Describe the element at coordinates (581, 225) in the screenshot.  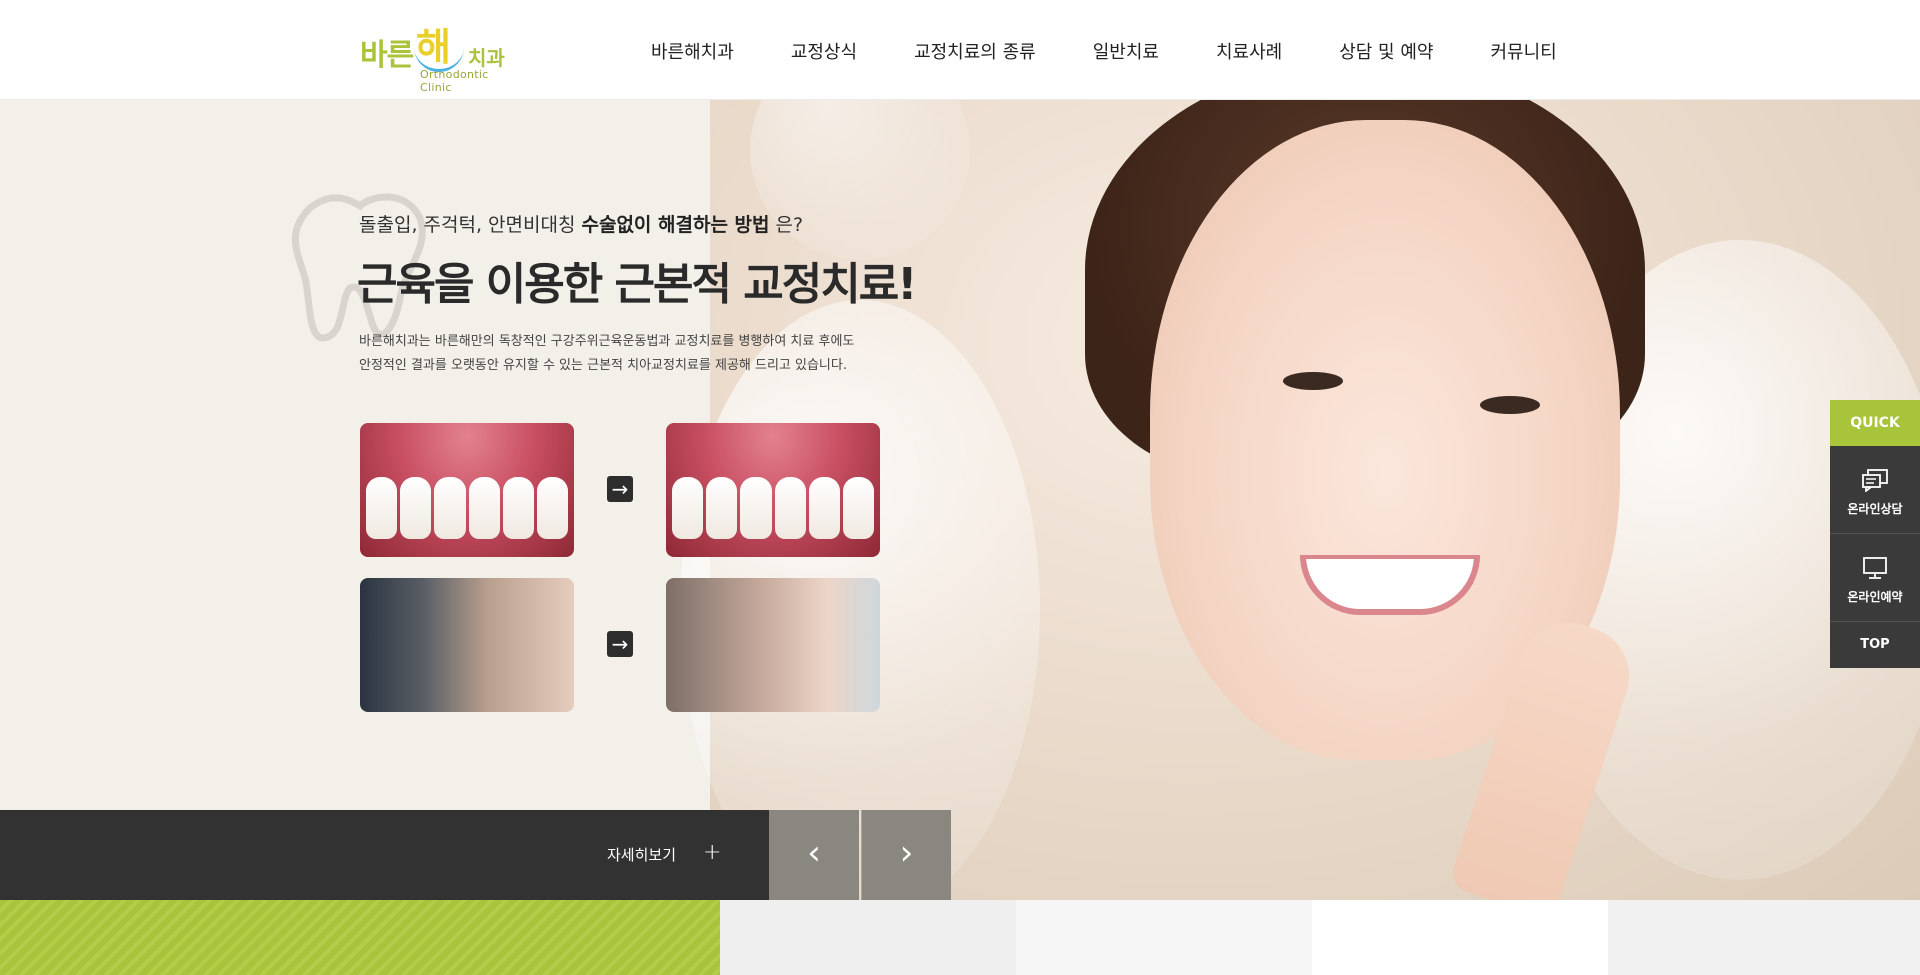
I see `hero-subtitle: 돌출입, 주걱턱, 안면비대칭 수술없이 해결하는 방법 은?` at that location.